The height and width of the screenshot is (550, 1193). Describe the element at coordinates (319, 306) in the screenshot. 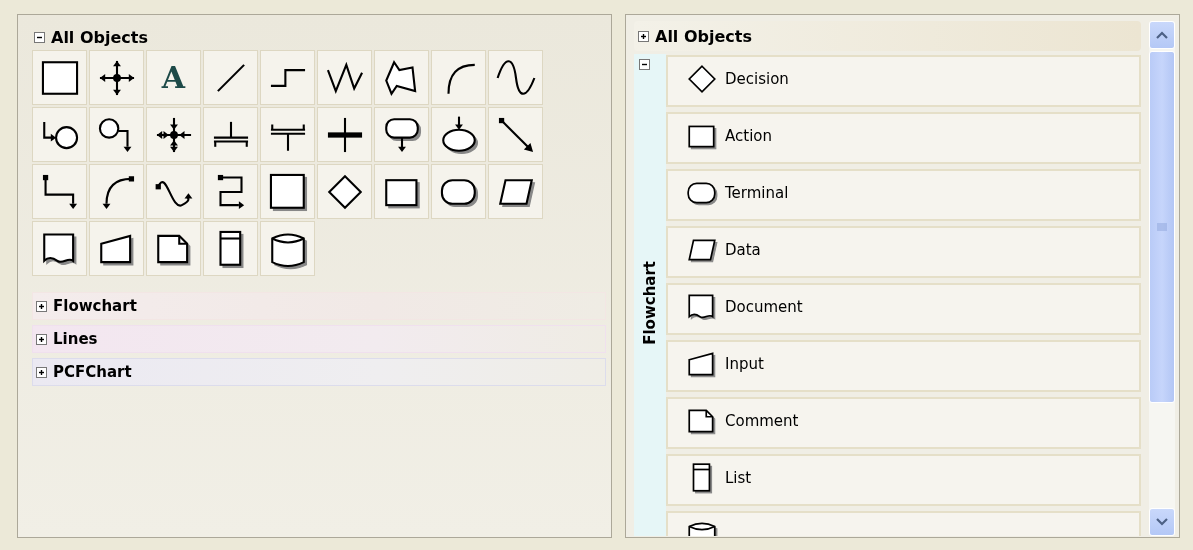

I see `category-header: Flowchart` at that location.